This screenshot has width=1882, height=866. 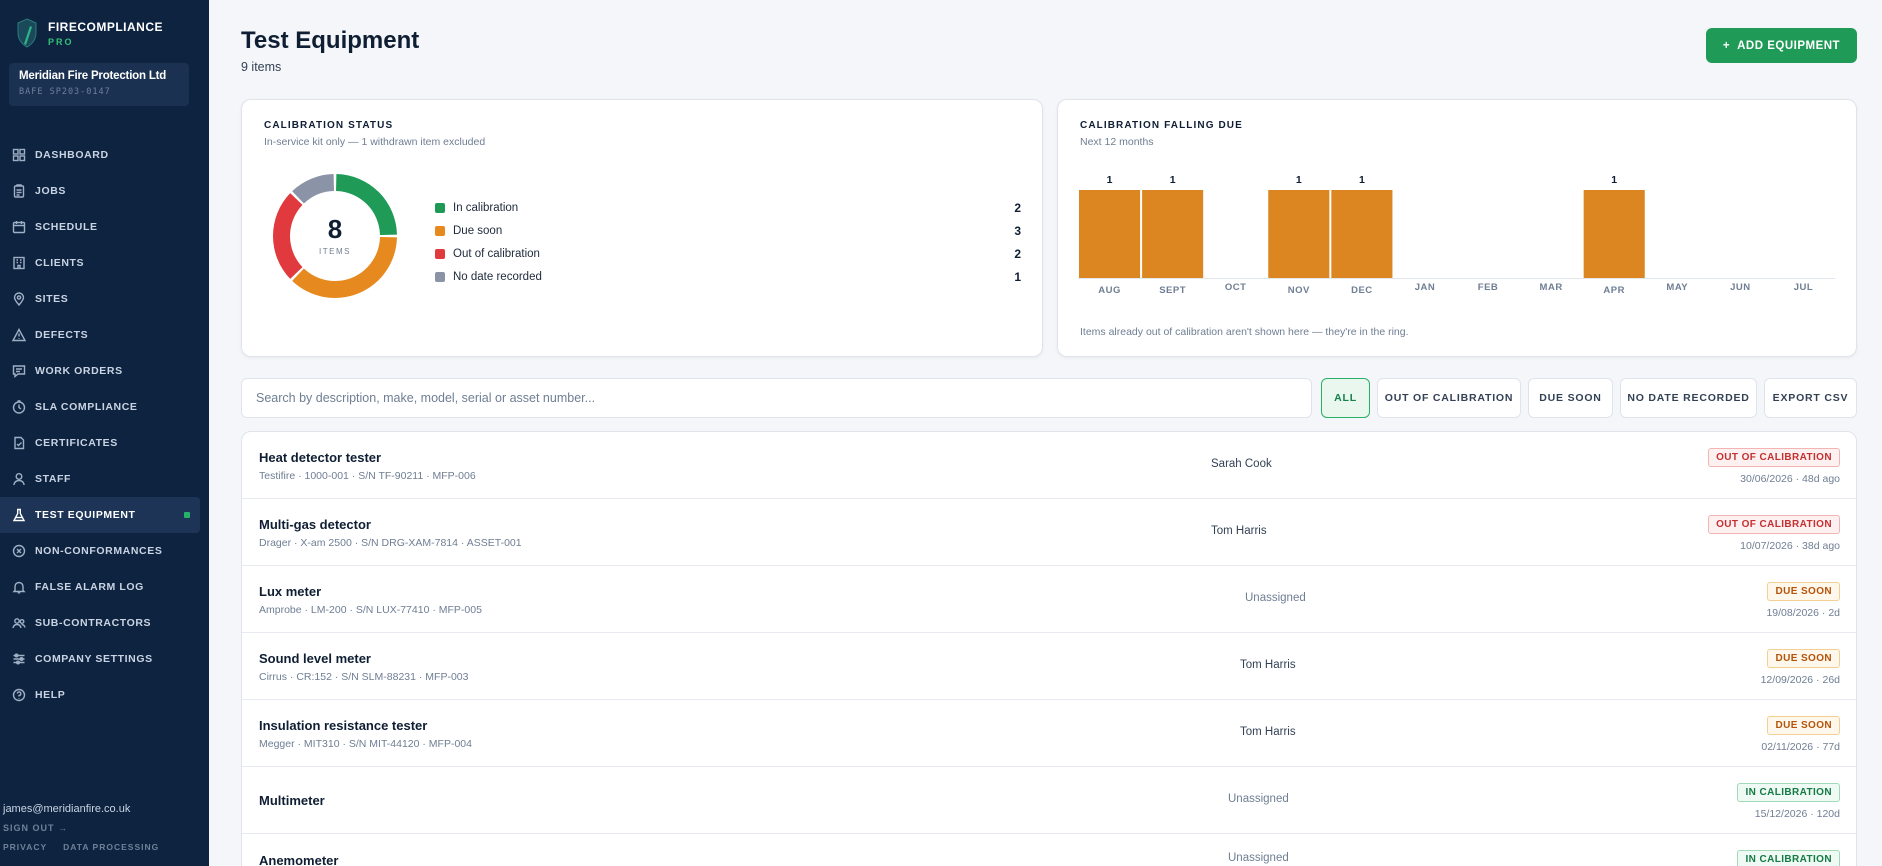 What do you see at coordinates (1110, 234) in the screenshot?
I see `bar-aug` at bounding box center [1110, 234].